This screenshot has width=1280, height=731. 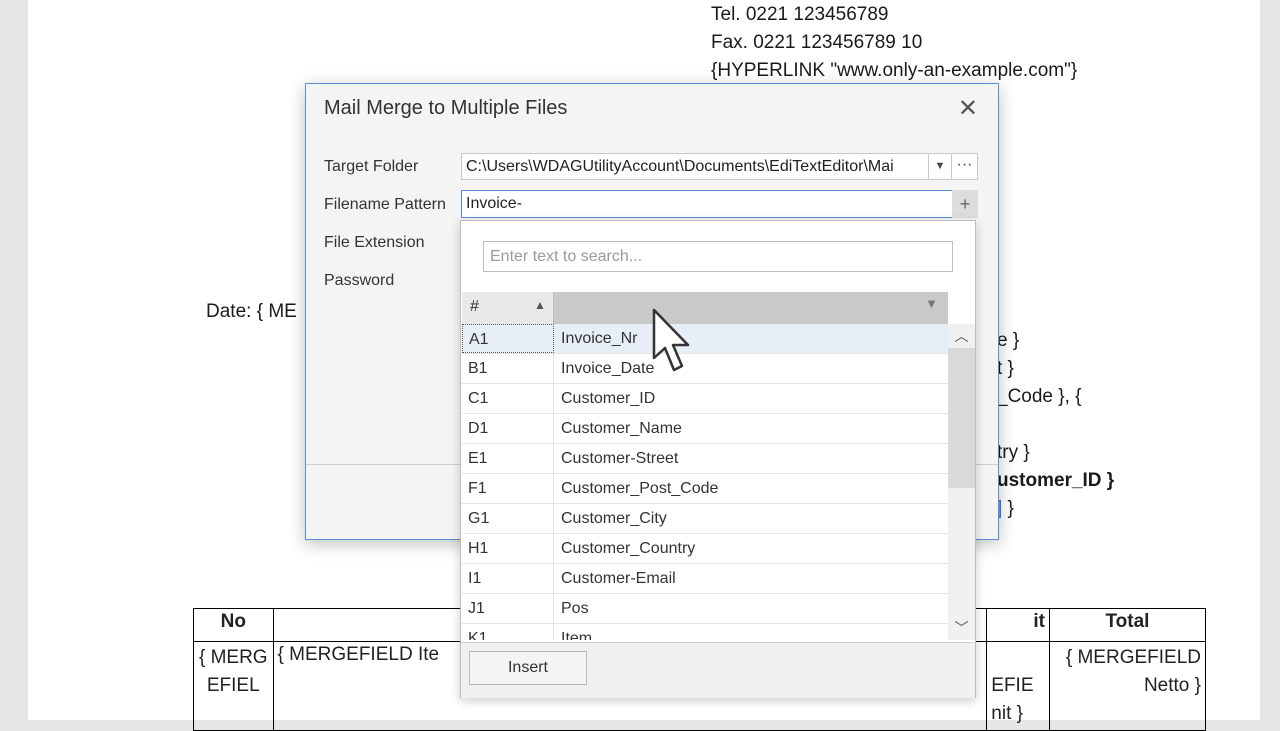 What do you see at coordinates (671, 340) in the screenshot?
I see `mouse-cursor-icon` at bounding box center [671, 340].